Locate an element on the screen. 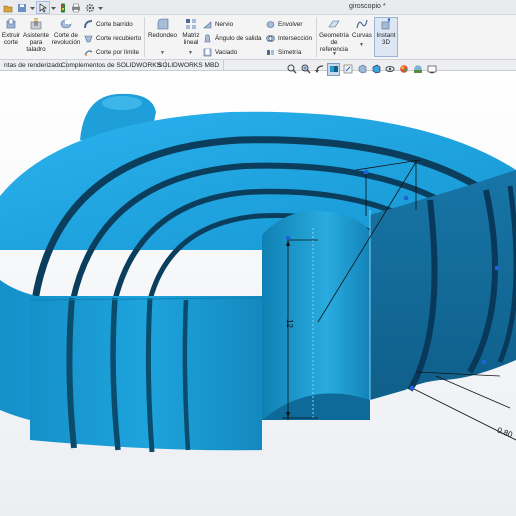 The image size is (516, 516). mirror-icon is located at coordinates (270, 52).